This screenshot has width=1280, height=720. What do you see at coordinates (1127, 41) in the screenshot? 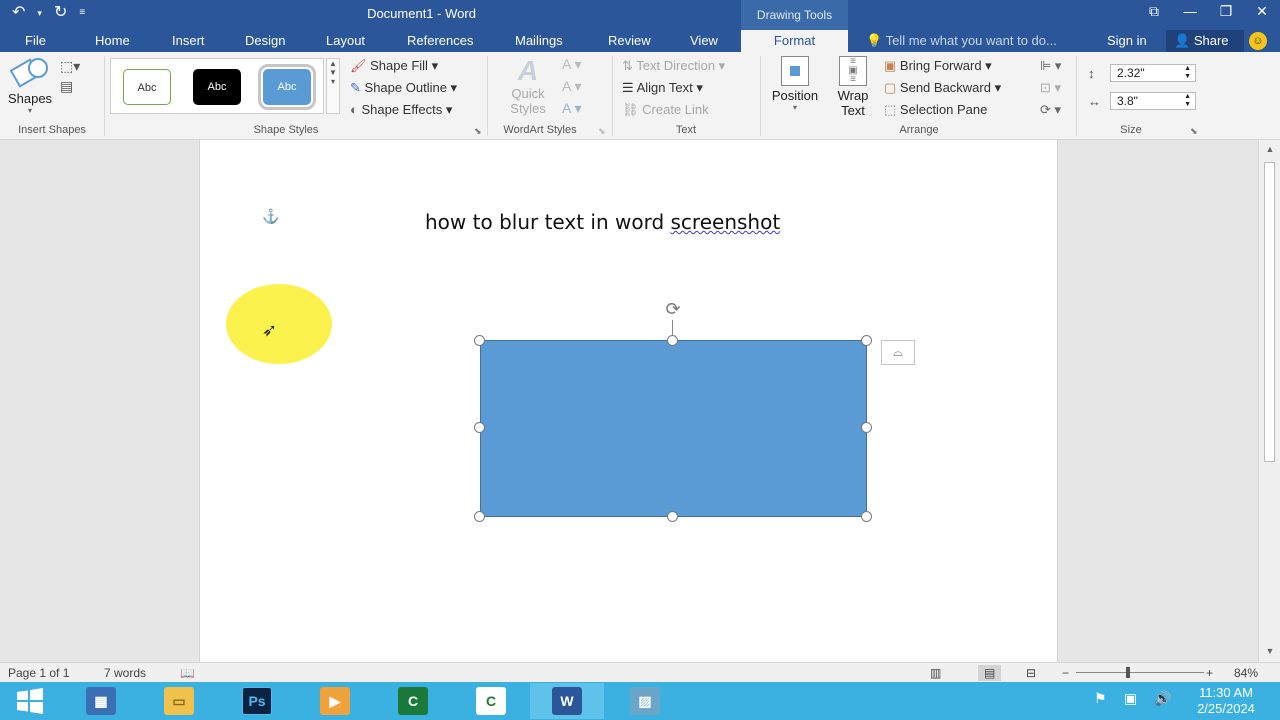
I see `sign-in-link: Sign in` at bounding box center [1127, 41].